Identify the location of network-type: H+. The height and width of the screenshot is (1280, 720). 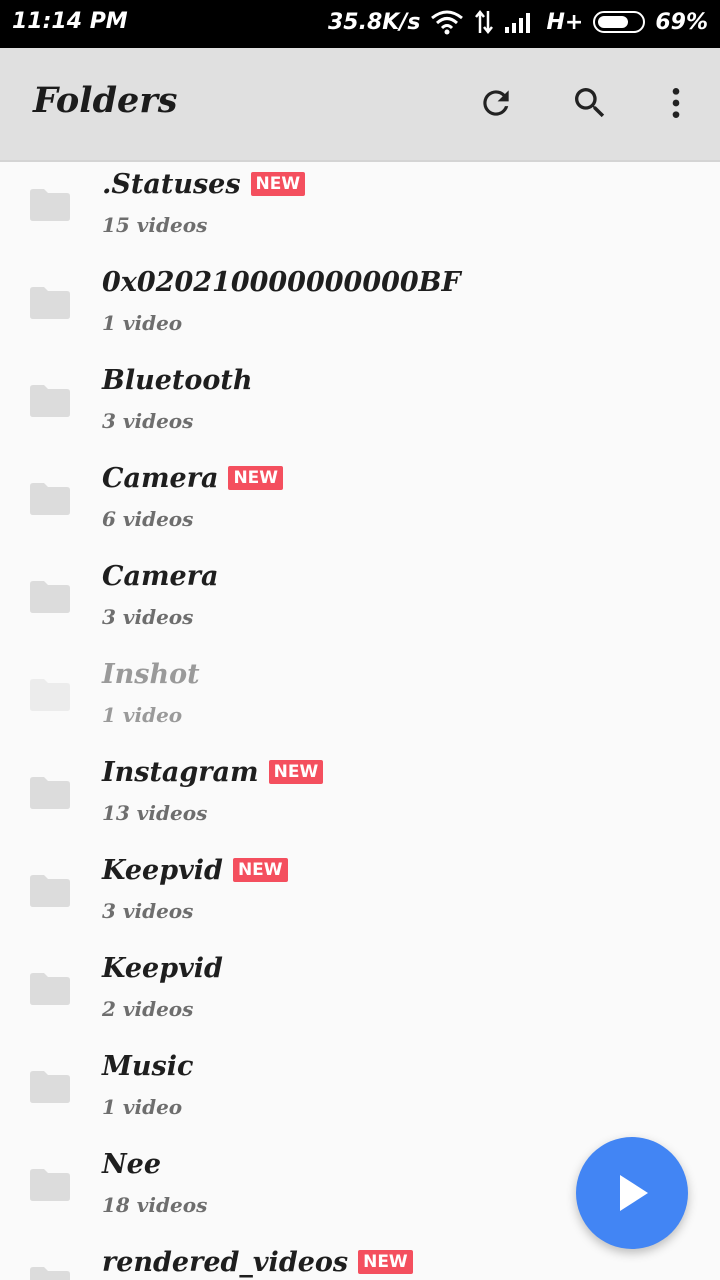
(565, 22).